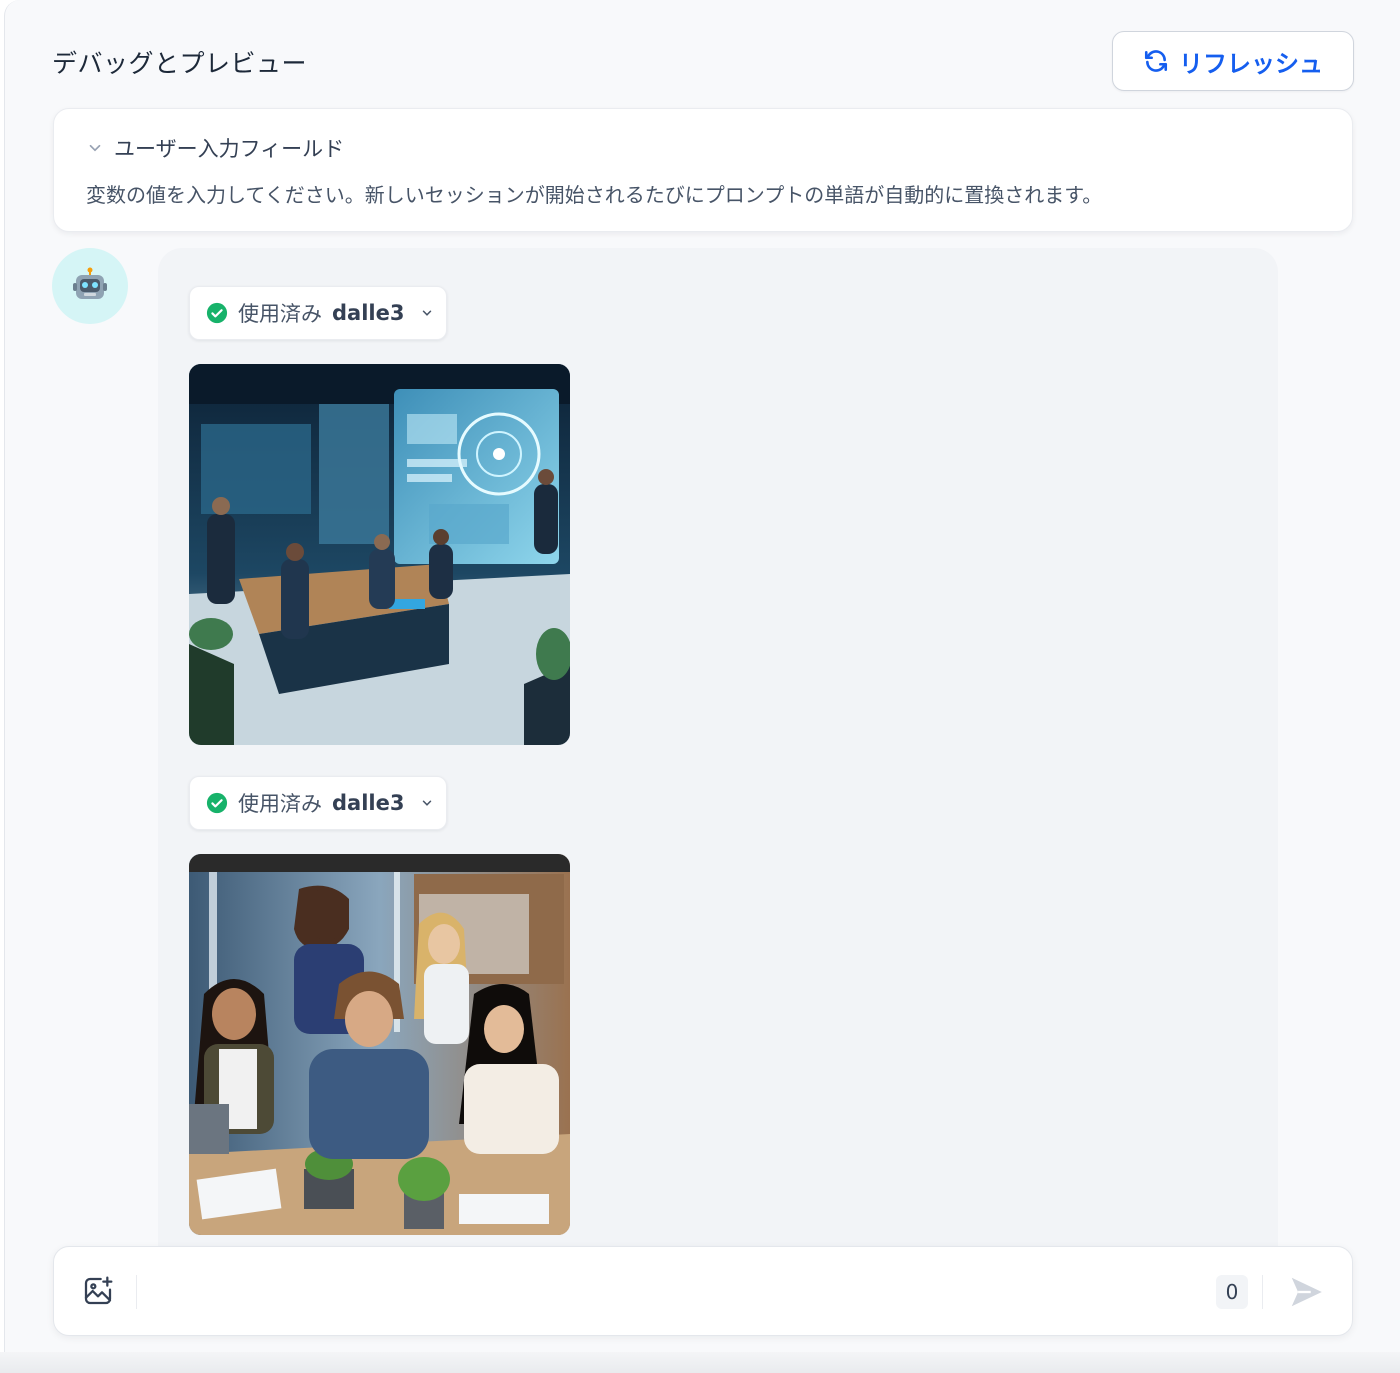 The width and height of the screenshot is (1400, 1373). I want to click on message-input, so click(671, 1292).